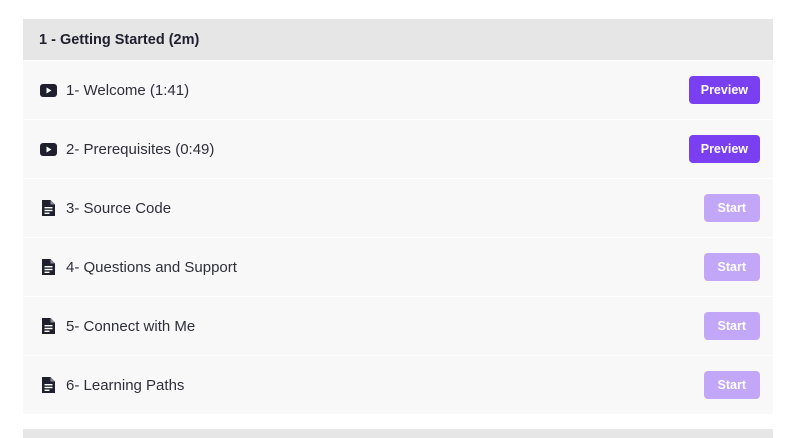  What do you see at coordinates (398, 384) in the screenshot?
I see `lesson-row-learning-paths: 6- Learning Paths Start` at bounding box center [398, 384].